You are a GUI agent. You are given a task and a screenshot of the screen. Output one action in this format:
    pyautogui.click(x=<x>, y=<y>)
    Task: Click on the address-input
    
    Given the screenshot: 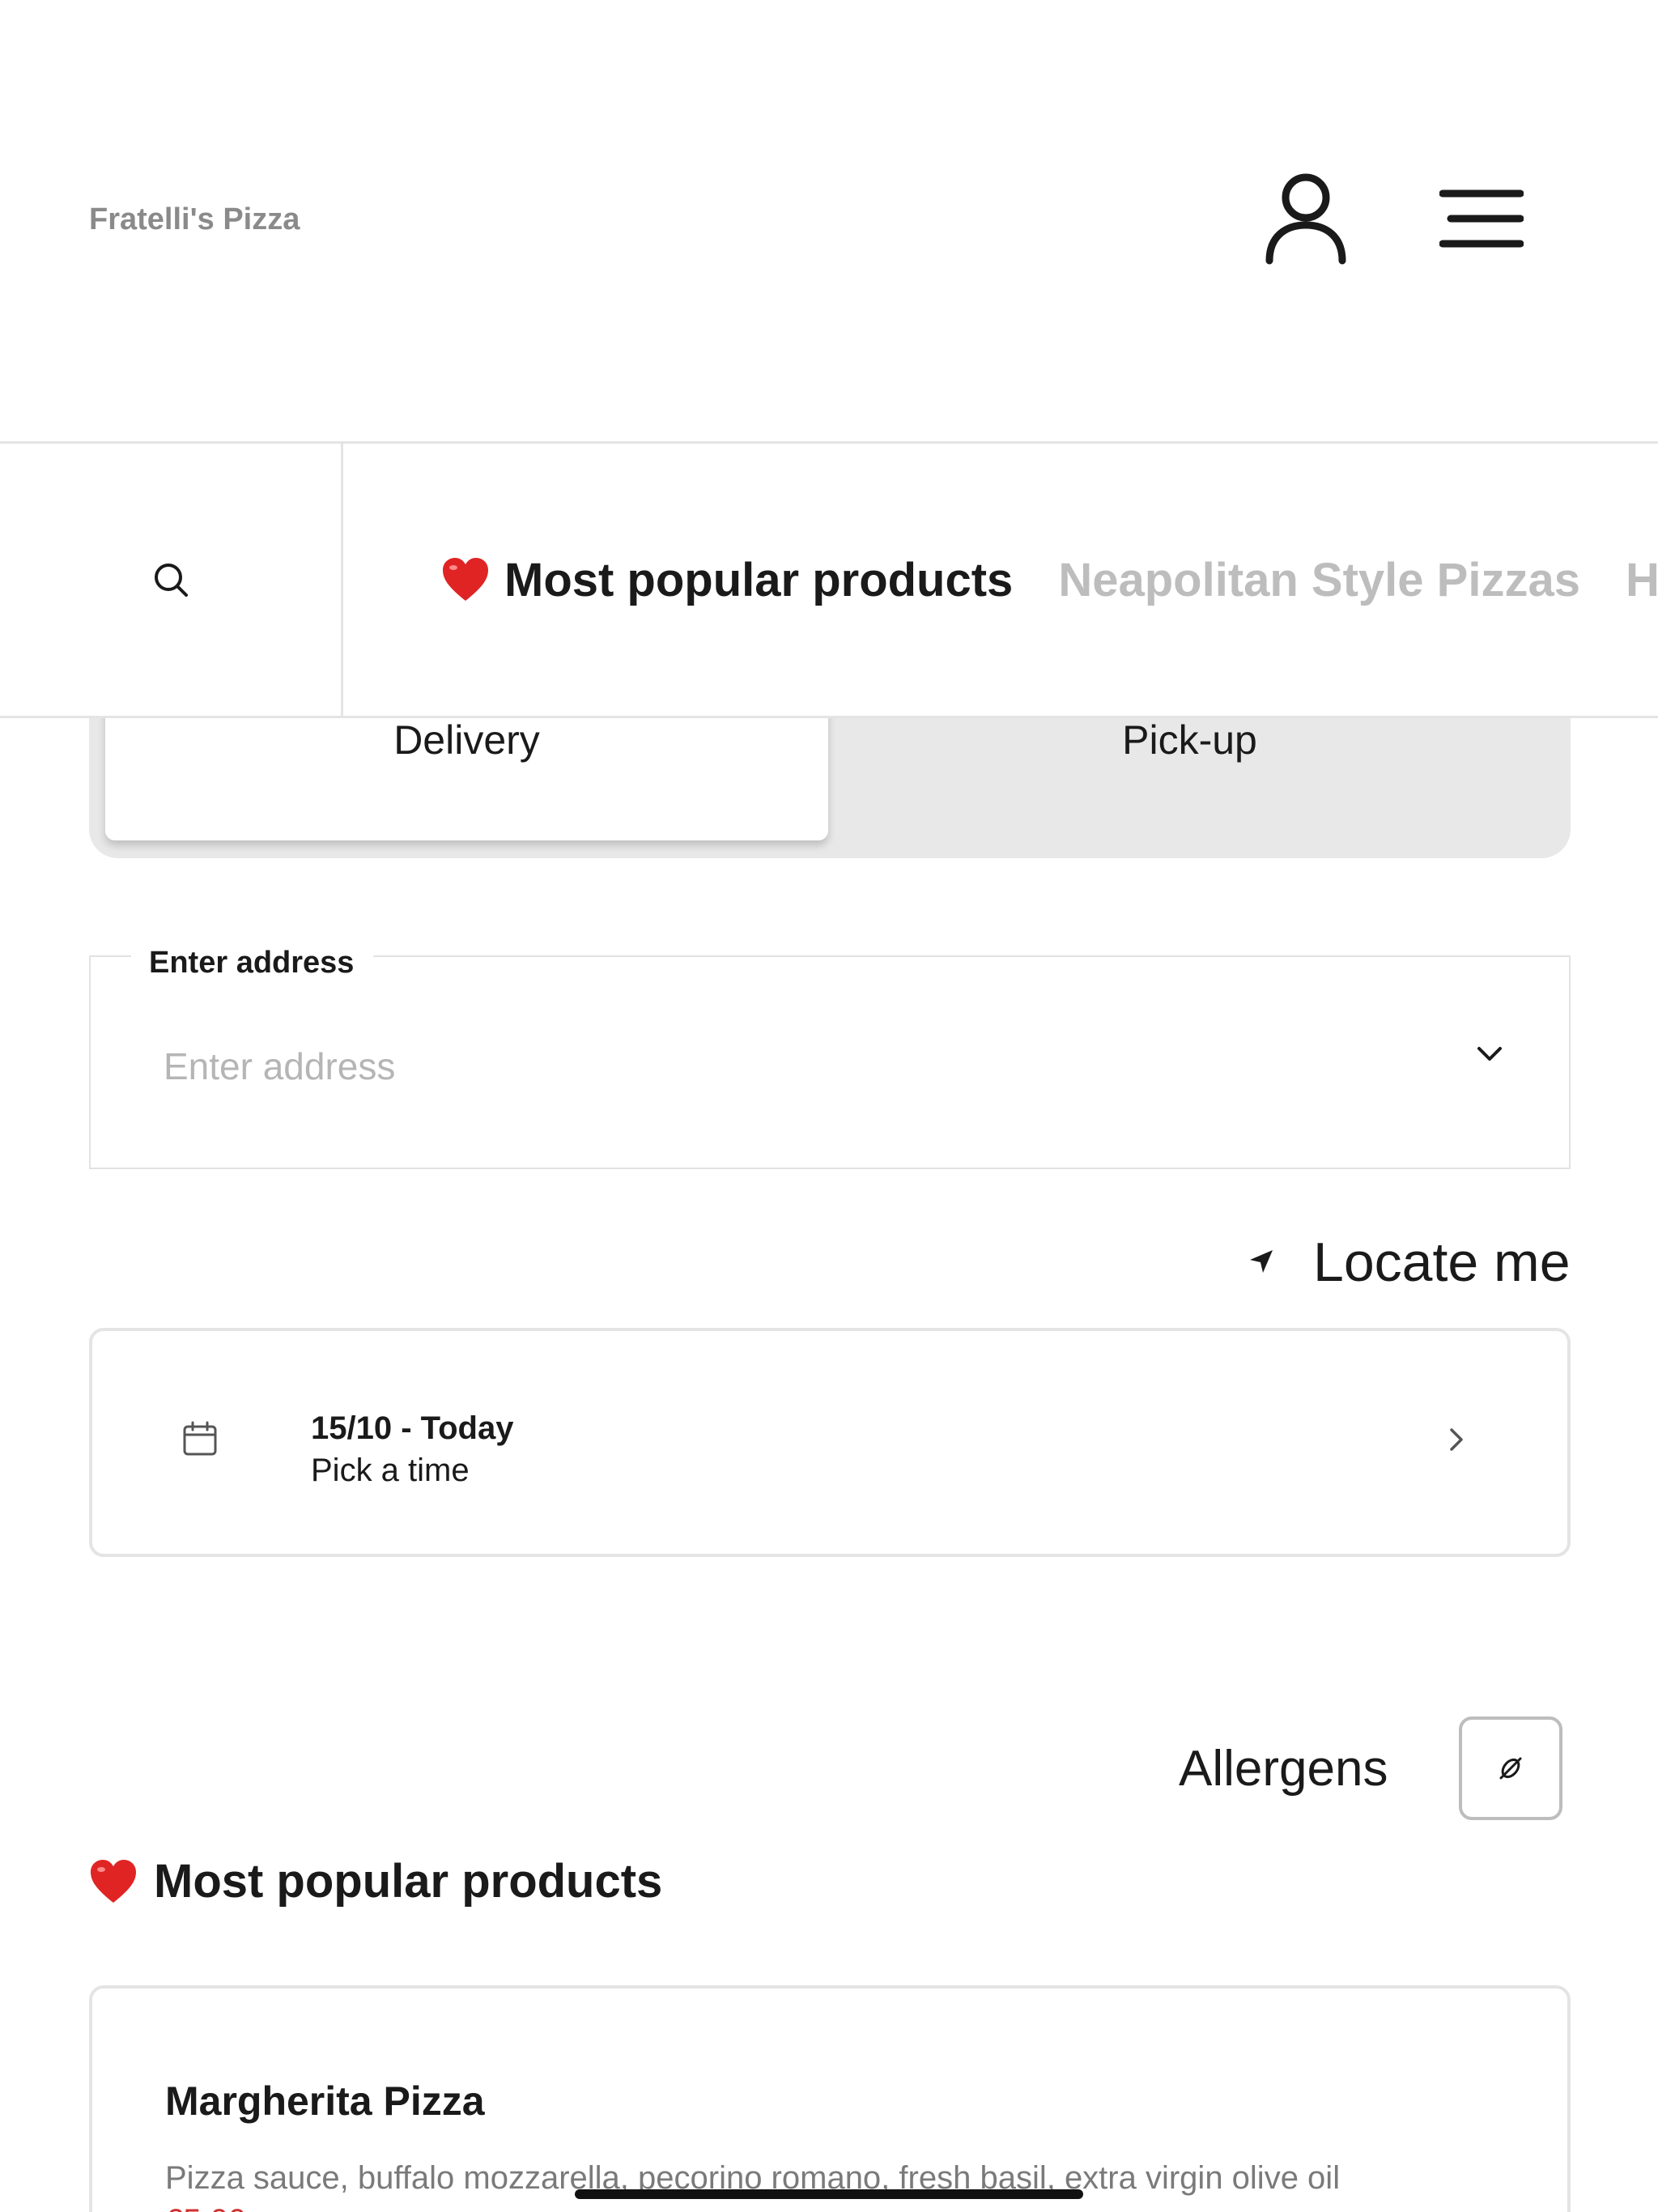 What is the action you would take?
    pyautogui.click(x=771, y=1067)
    